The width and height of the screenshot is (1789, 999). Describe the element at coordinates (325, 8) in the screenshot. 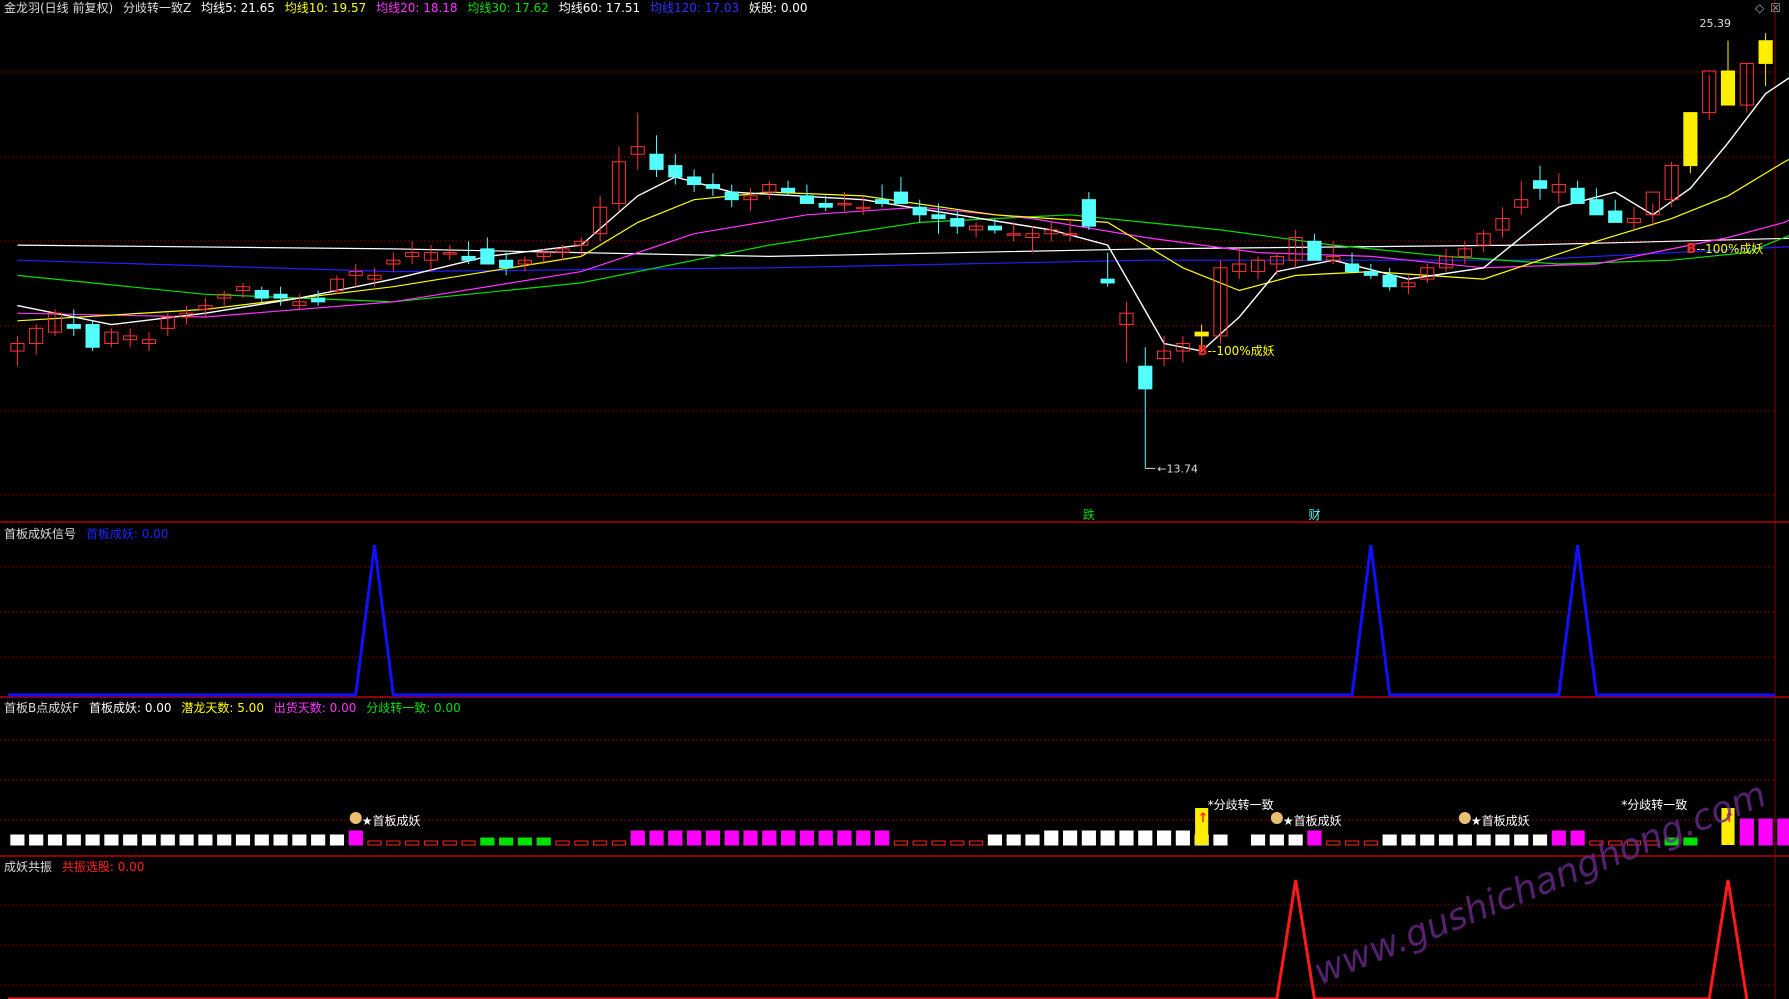

I see `ma10-value: 均线10: 19.57` at that location.